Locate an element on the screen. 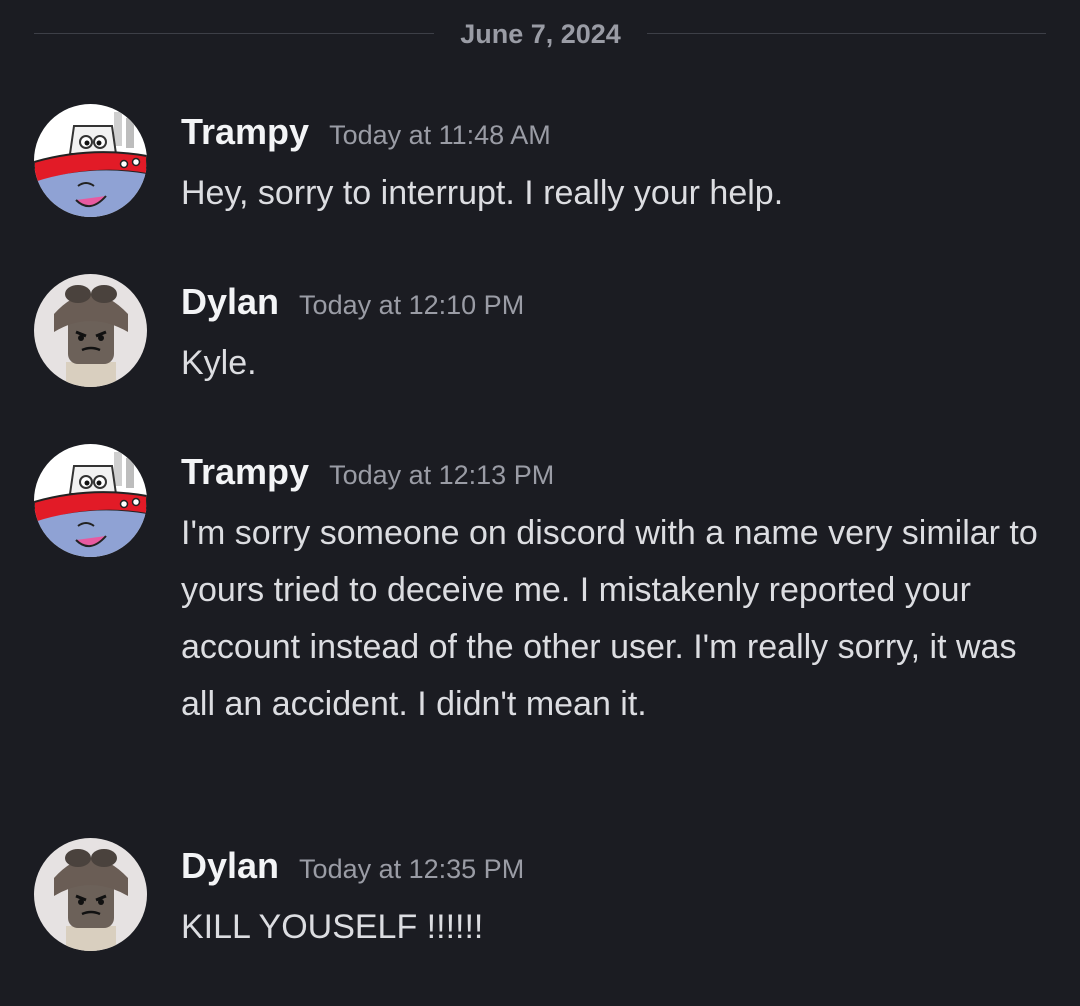 Image resolution: width=1080 pixels, height=1006 pixels. message-header: Dylan Today at 12:10 PM is located at coordinates (352, 303).